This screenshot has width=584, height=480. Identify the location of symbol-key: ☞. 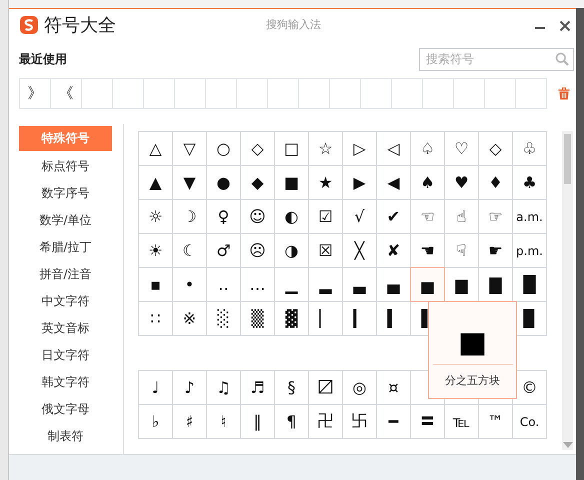
(496, 217).